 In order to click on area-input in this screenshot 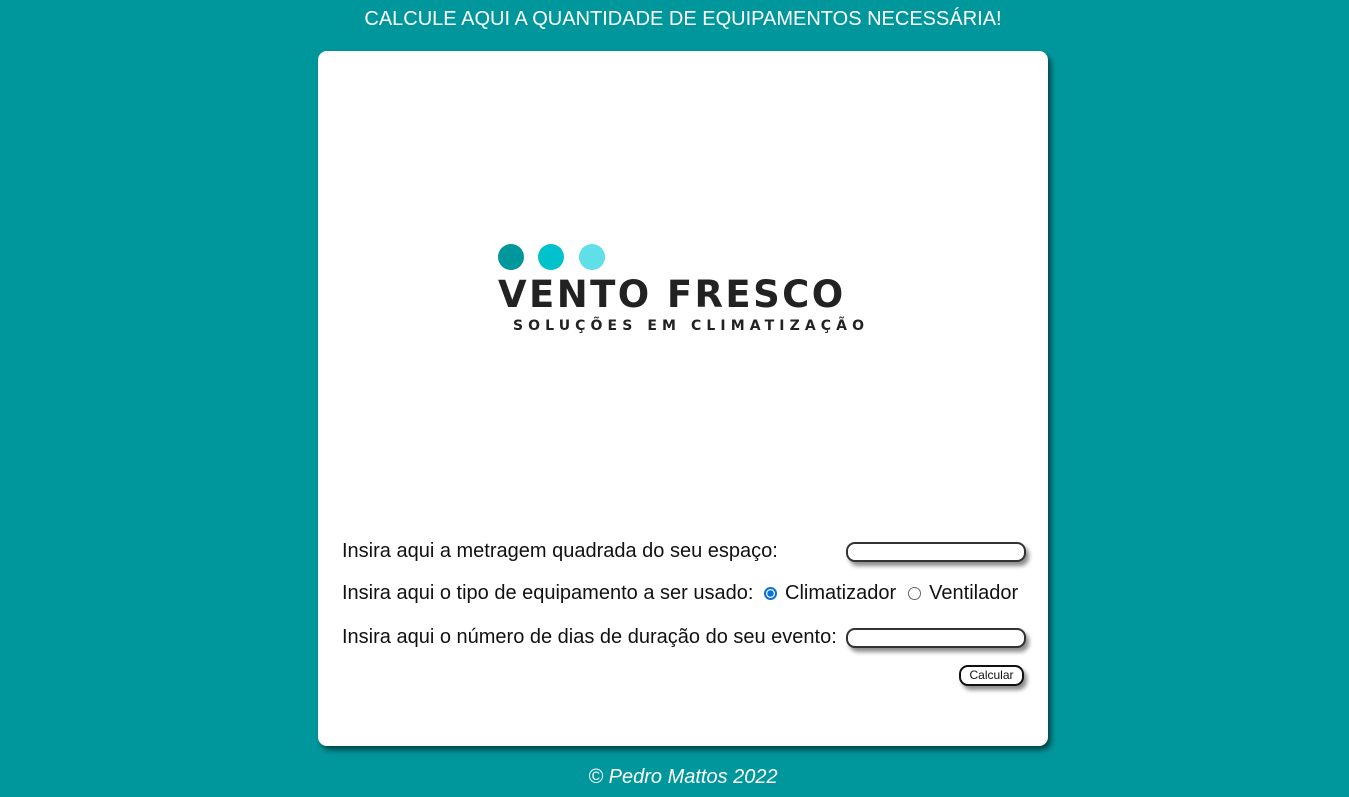, I will do `click(936, 552)`.